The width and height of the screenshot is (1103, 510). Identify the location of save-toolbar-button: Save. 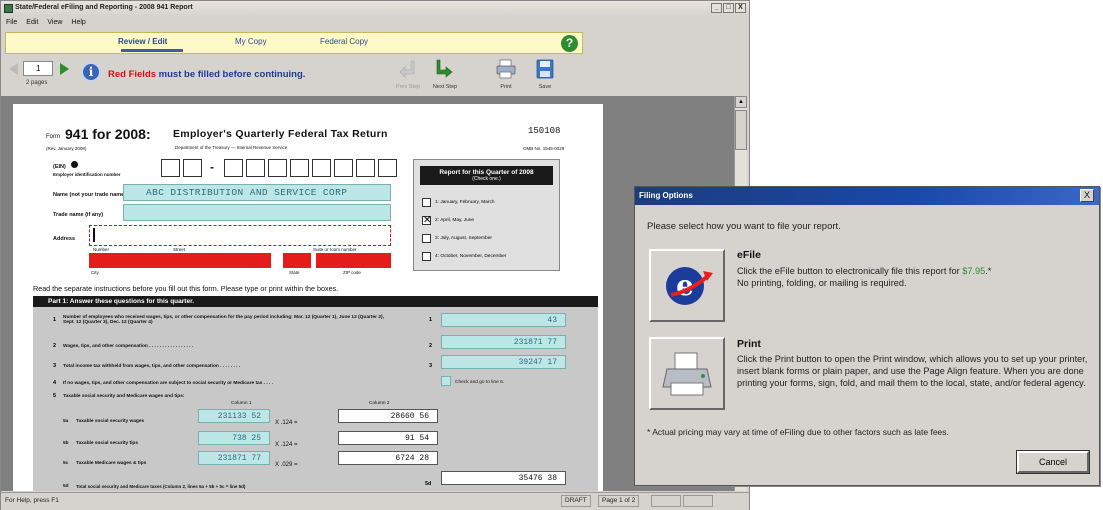
(545, 74).